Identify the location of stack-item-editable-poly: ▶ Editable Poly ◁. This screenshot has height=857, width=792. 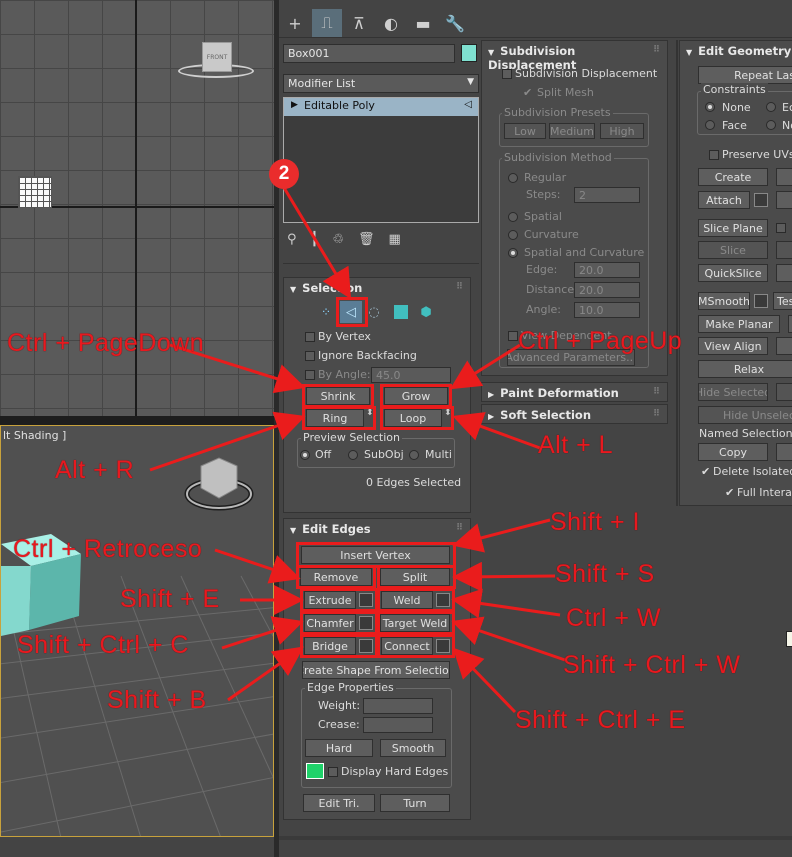
(381, 107).